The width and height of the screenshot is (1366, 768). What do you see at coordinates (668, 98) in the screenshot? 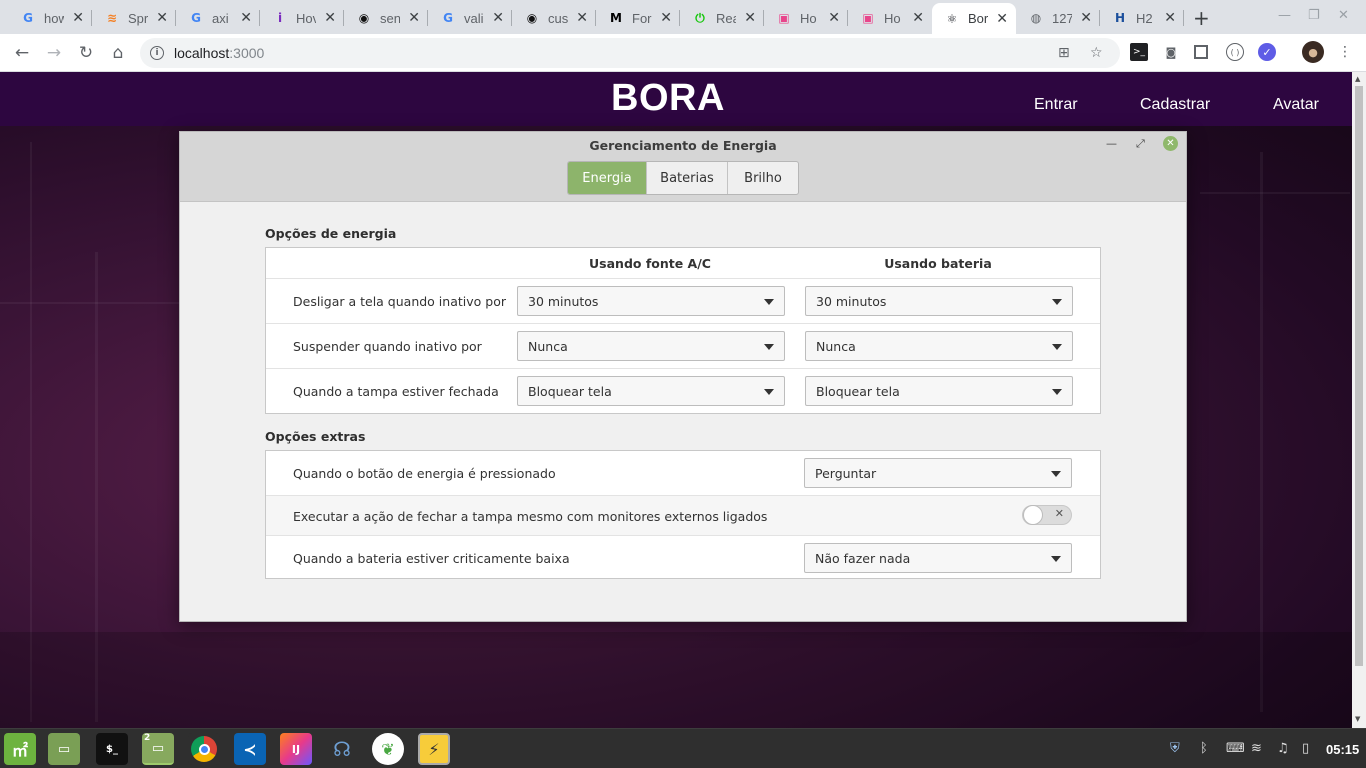
I see `brand-logo: BORA` at bounding box center [668, 98].